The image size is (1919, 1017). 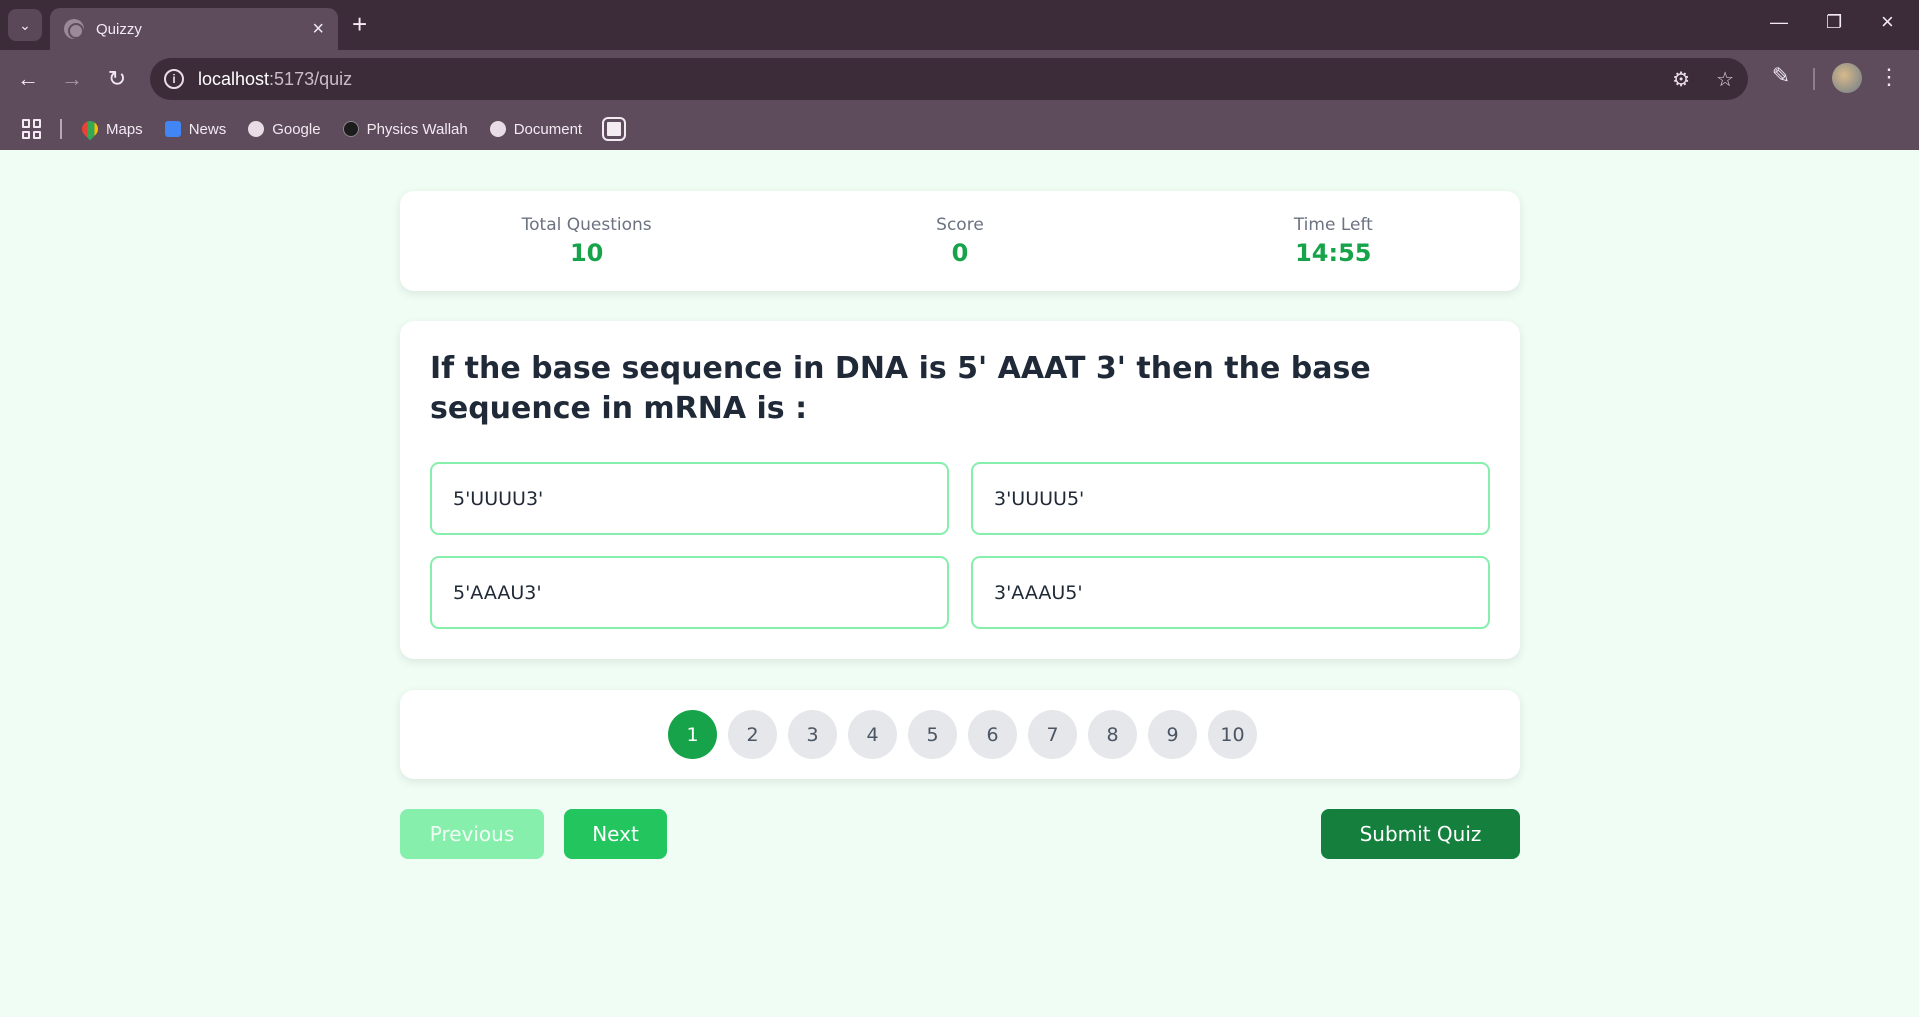 I want to click on next-button: Next, so click(x=615, y=834).